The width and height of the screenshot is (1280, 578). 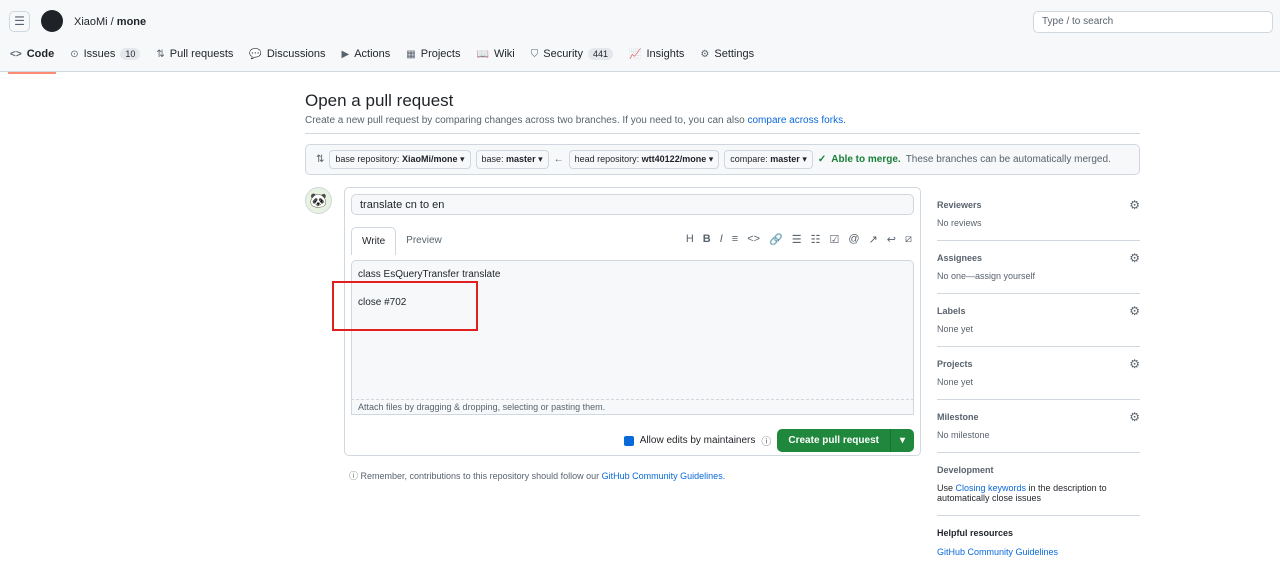 What do you see at coordinates (873, 239) in the screenshot?
I see `reference-icon: ↗` at bounding box center [873, 239].